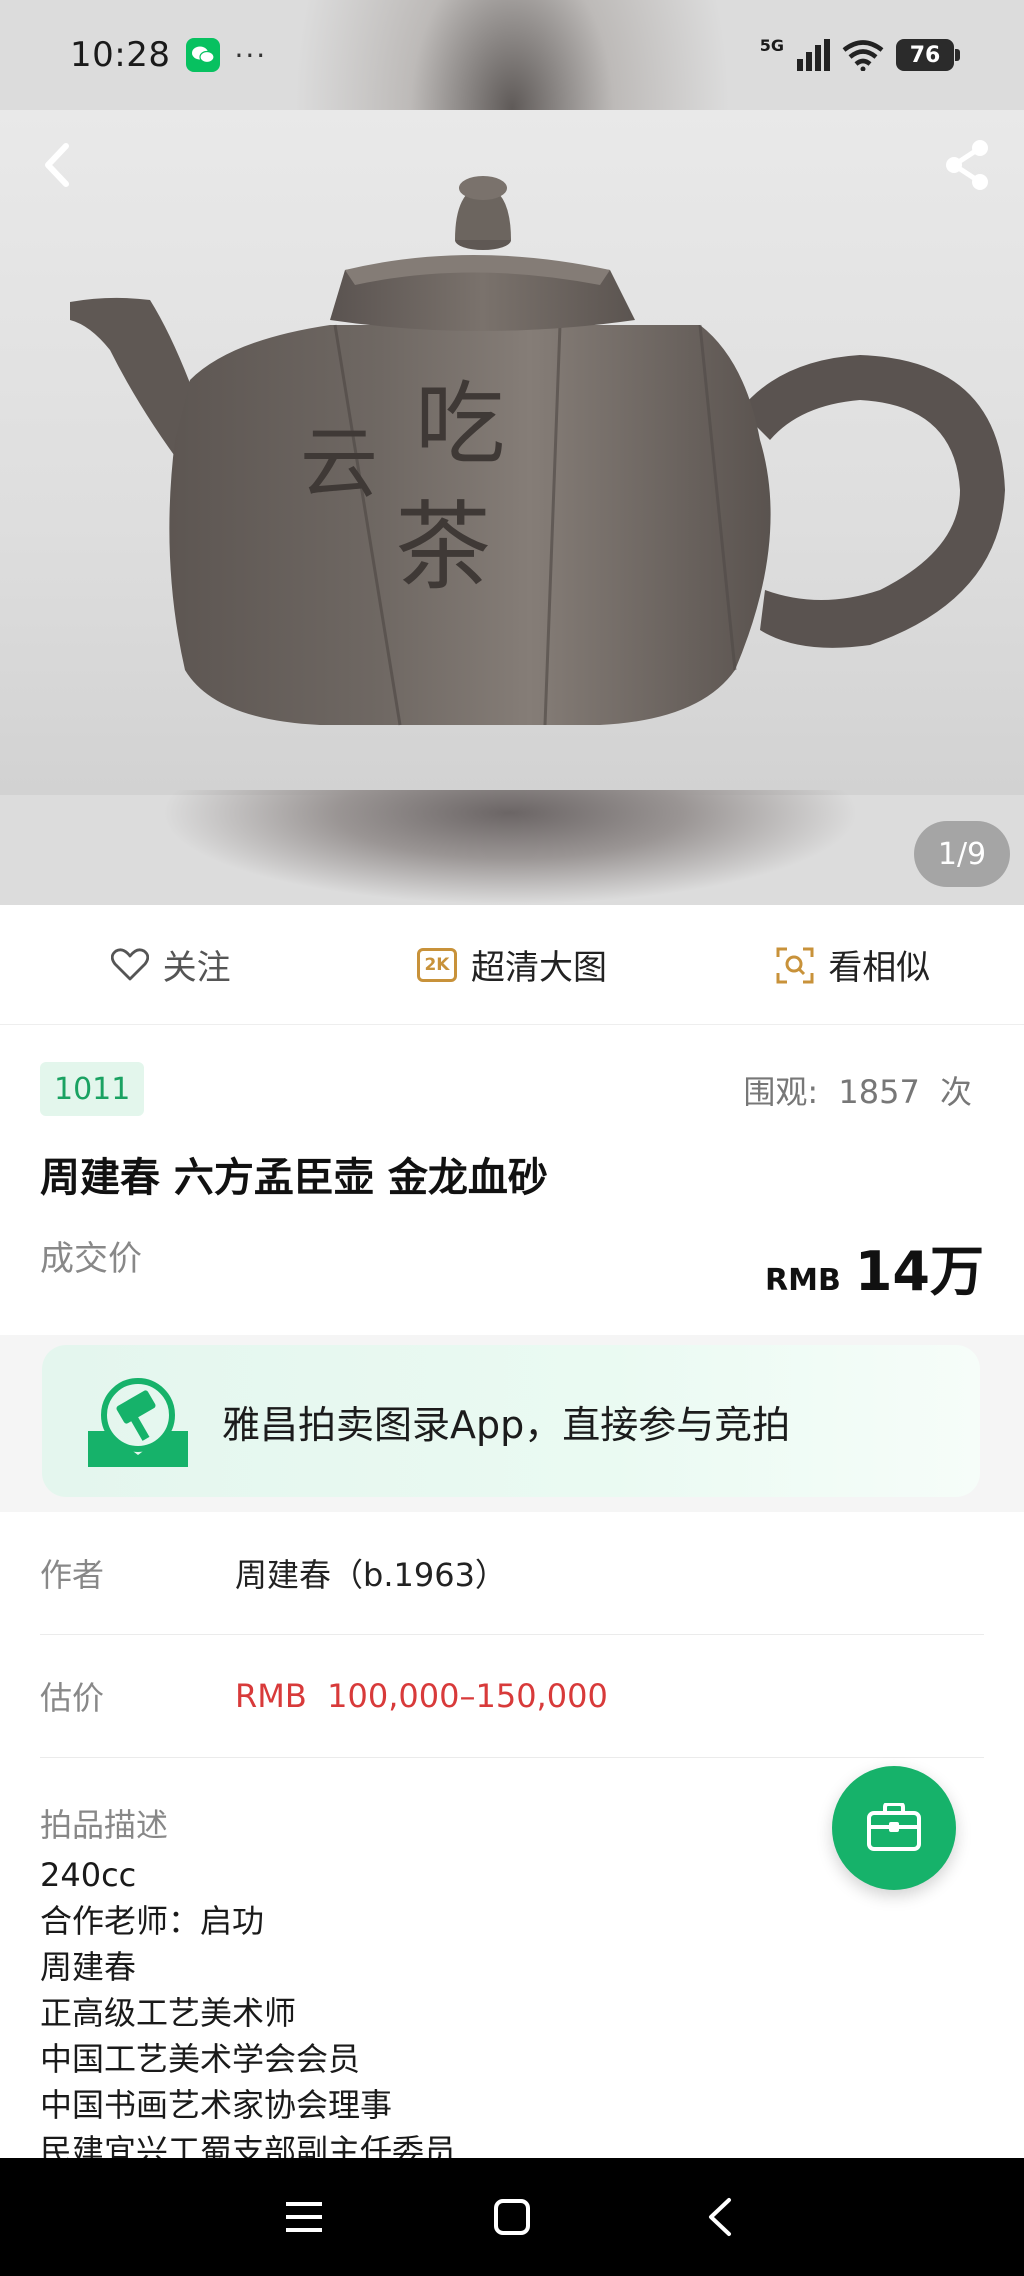 The image size is (1024, 2276). I want to click on lot-number-badge: 1011, so click(92, 1089).